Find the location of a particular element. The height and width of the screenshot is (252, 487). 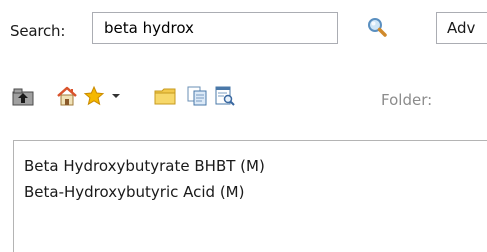

magnifier-icon is located at coordinates (377, 27).